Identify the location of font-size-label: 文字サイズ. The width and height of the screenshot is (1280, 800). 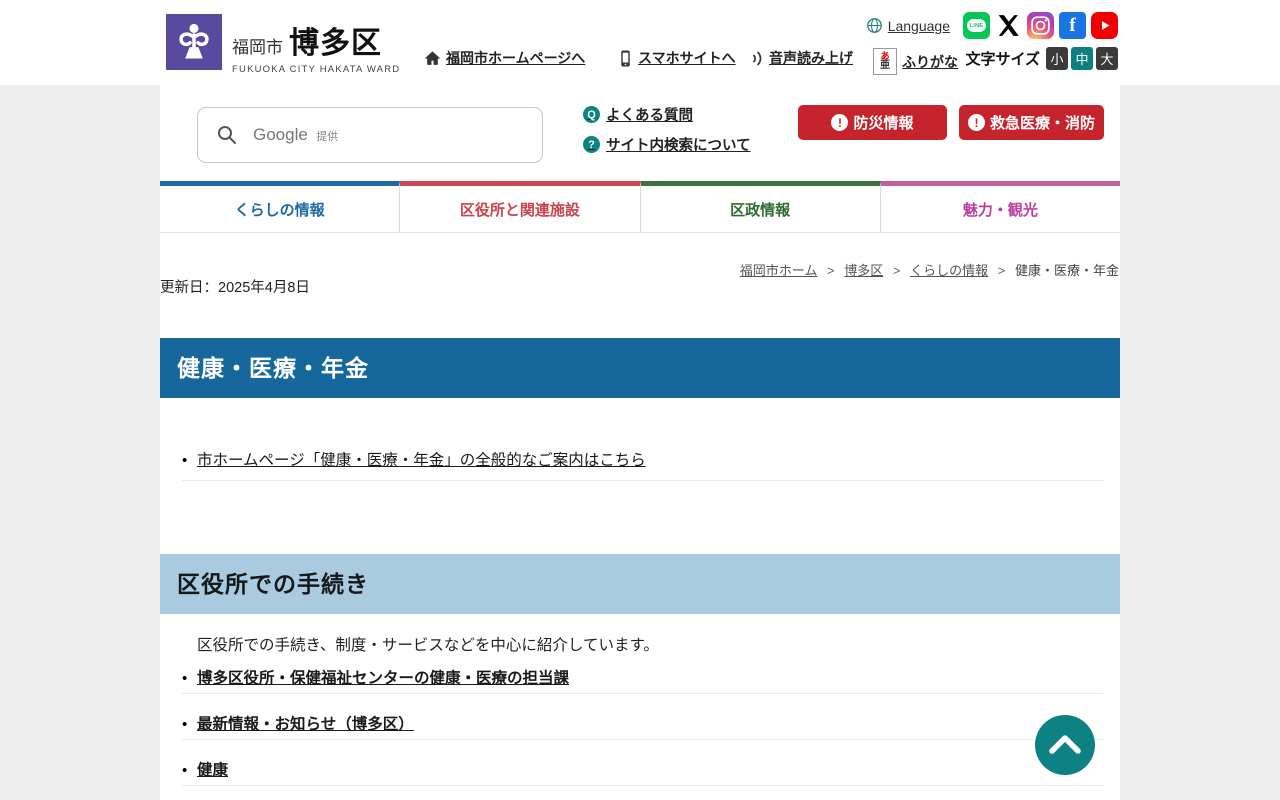
(1002, 59).